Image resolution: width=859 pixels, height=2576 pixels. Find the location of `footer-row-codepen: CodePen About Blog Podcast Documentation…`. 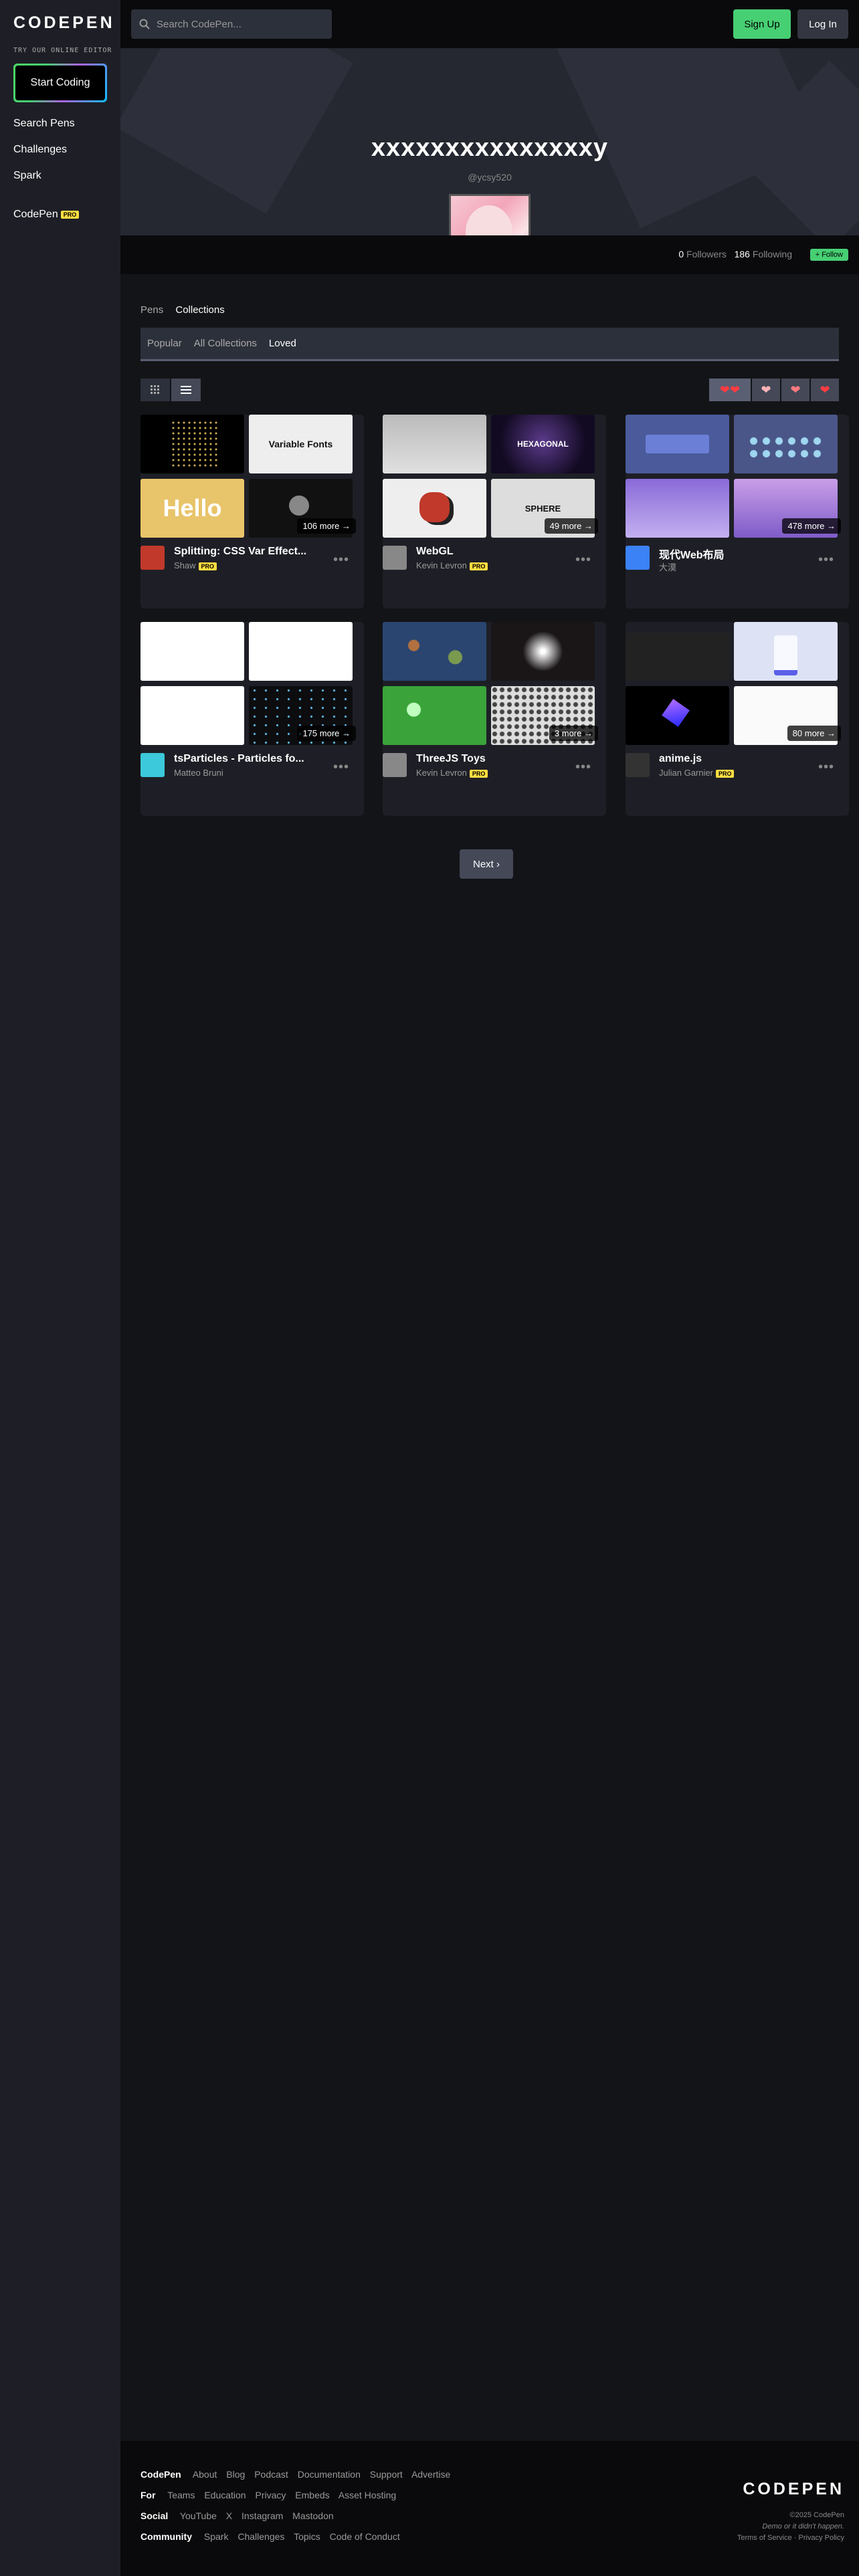

footer-row-codepen: CodePen About Blog Podcast Documentation… is located at coordinates (299, 2474).